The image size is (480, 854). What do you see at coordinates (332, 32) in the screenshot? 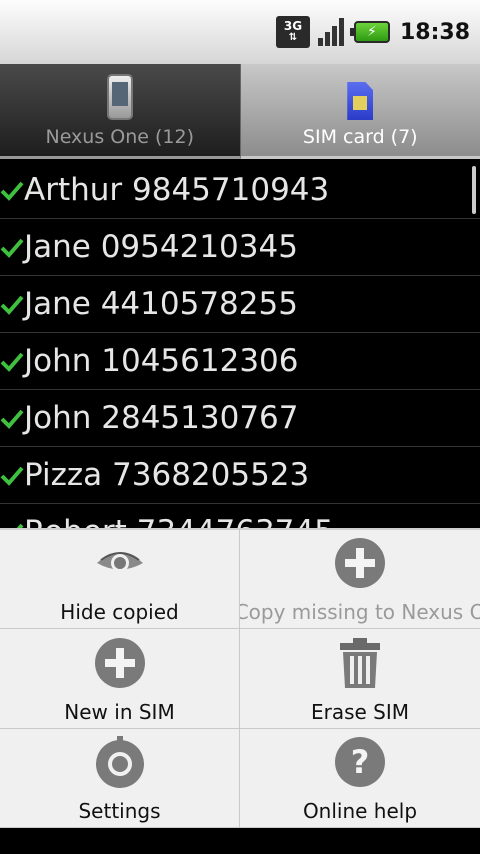
I see `signal-strength-icon` at bounding box center [332, 32].